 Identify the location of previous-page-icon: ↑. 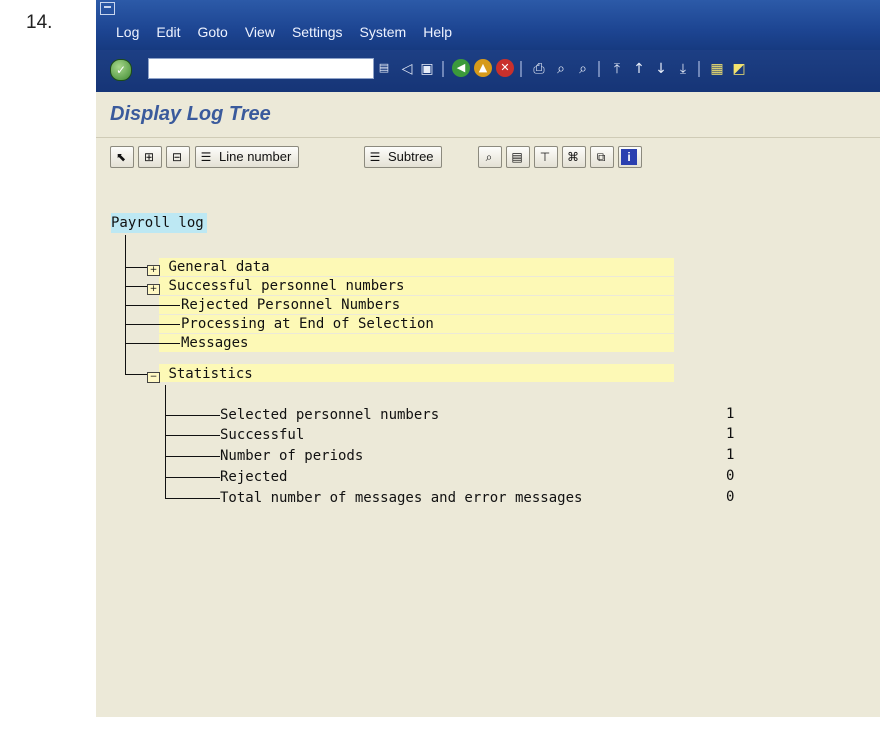
(639, 69).